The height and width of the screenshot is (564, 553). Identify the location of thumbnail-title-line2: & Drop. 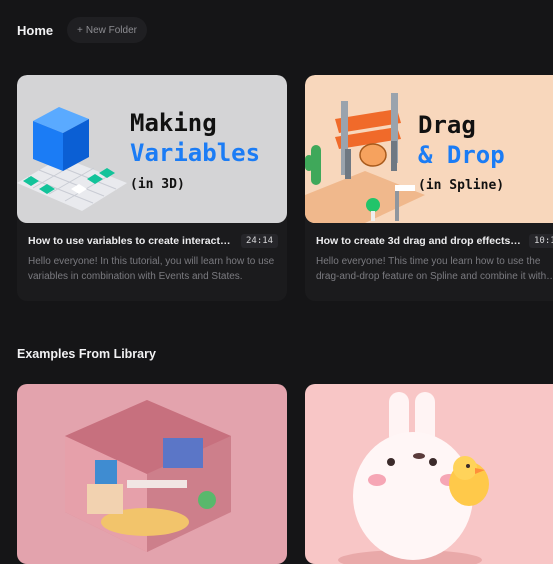
(461, 155).